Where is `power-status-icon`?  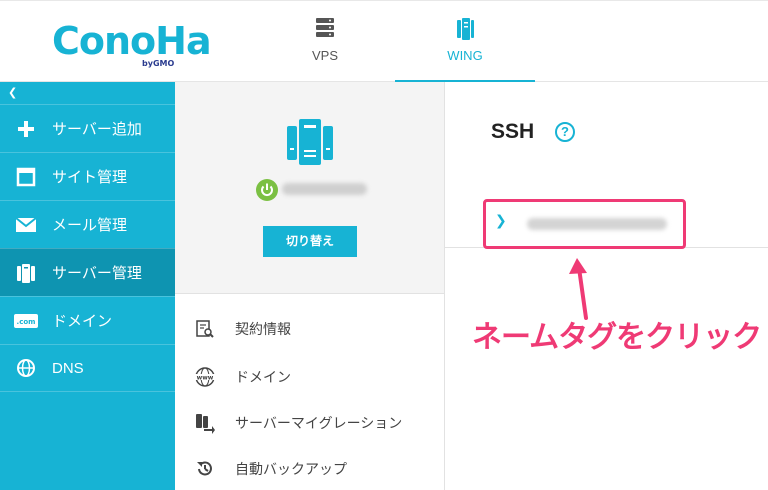 power-status-icon is located at coordinates (267, 190).